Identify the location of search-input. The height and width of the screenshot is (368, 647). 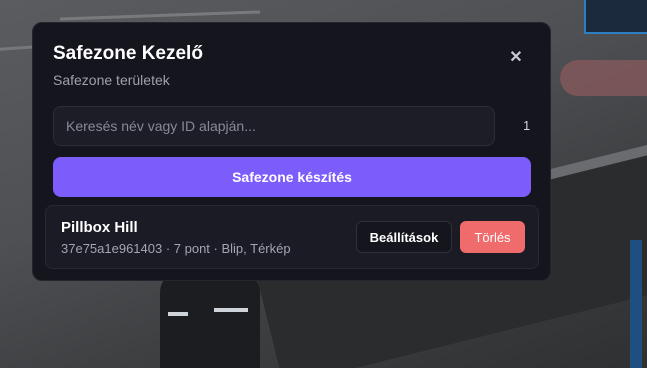
(274, 126).